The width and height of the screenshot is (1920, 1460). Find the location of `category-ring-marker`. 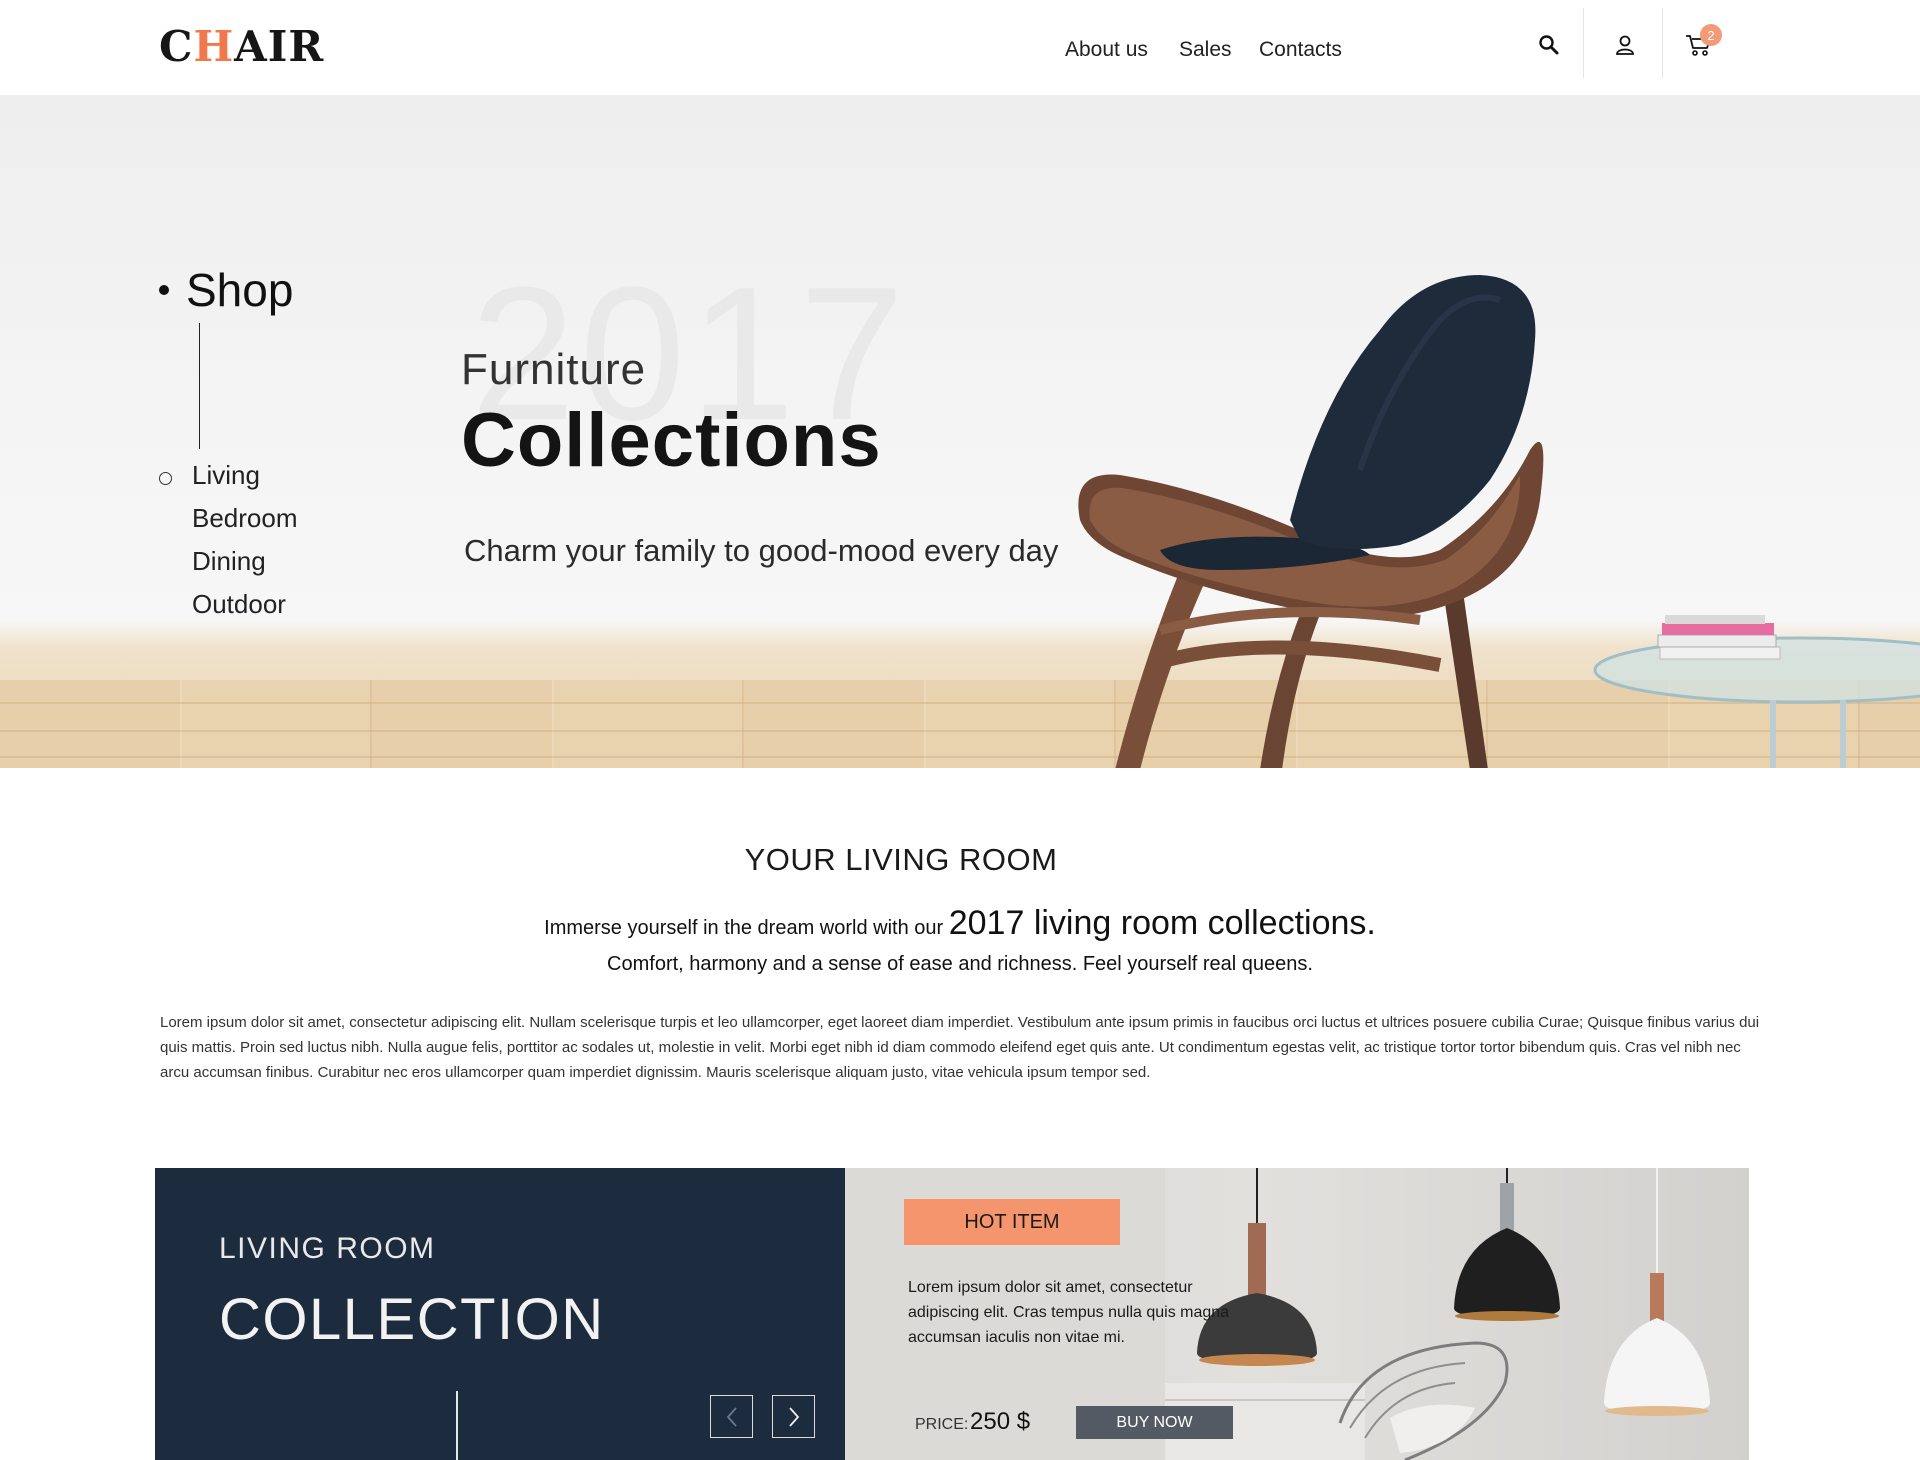

category-ring-marker is located at coordinates (165, 478).